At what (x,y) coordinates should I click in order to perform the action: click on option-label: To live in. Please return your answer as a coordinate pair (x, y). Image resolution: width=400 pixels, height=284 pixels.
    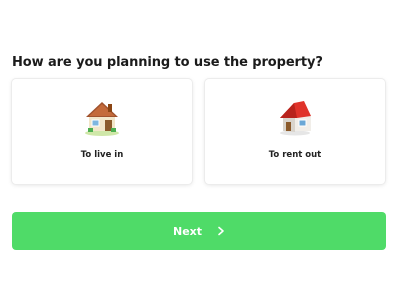
    Looking at the image, I should click on (102, 155).